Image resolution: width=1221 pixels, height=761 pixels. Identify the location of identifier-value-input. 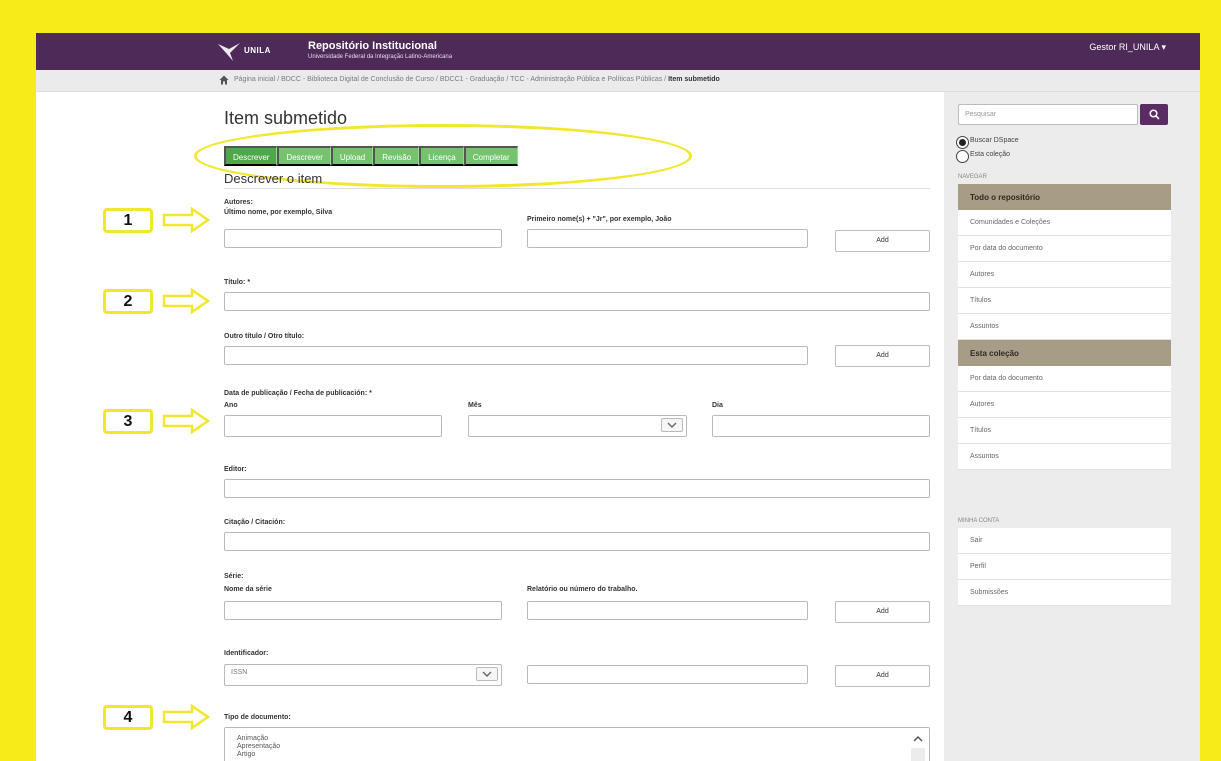
(667, 674).